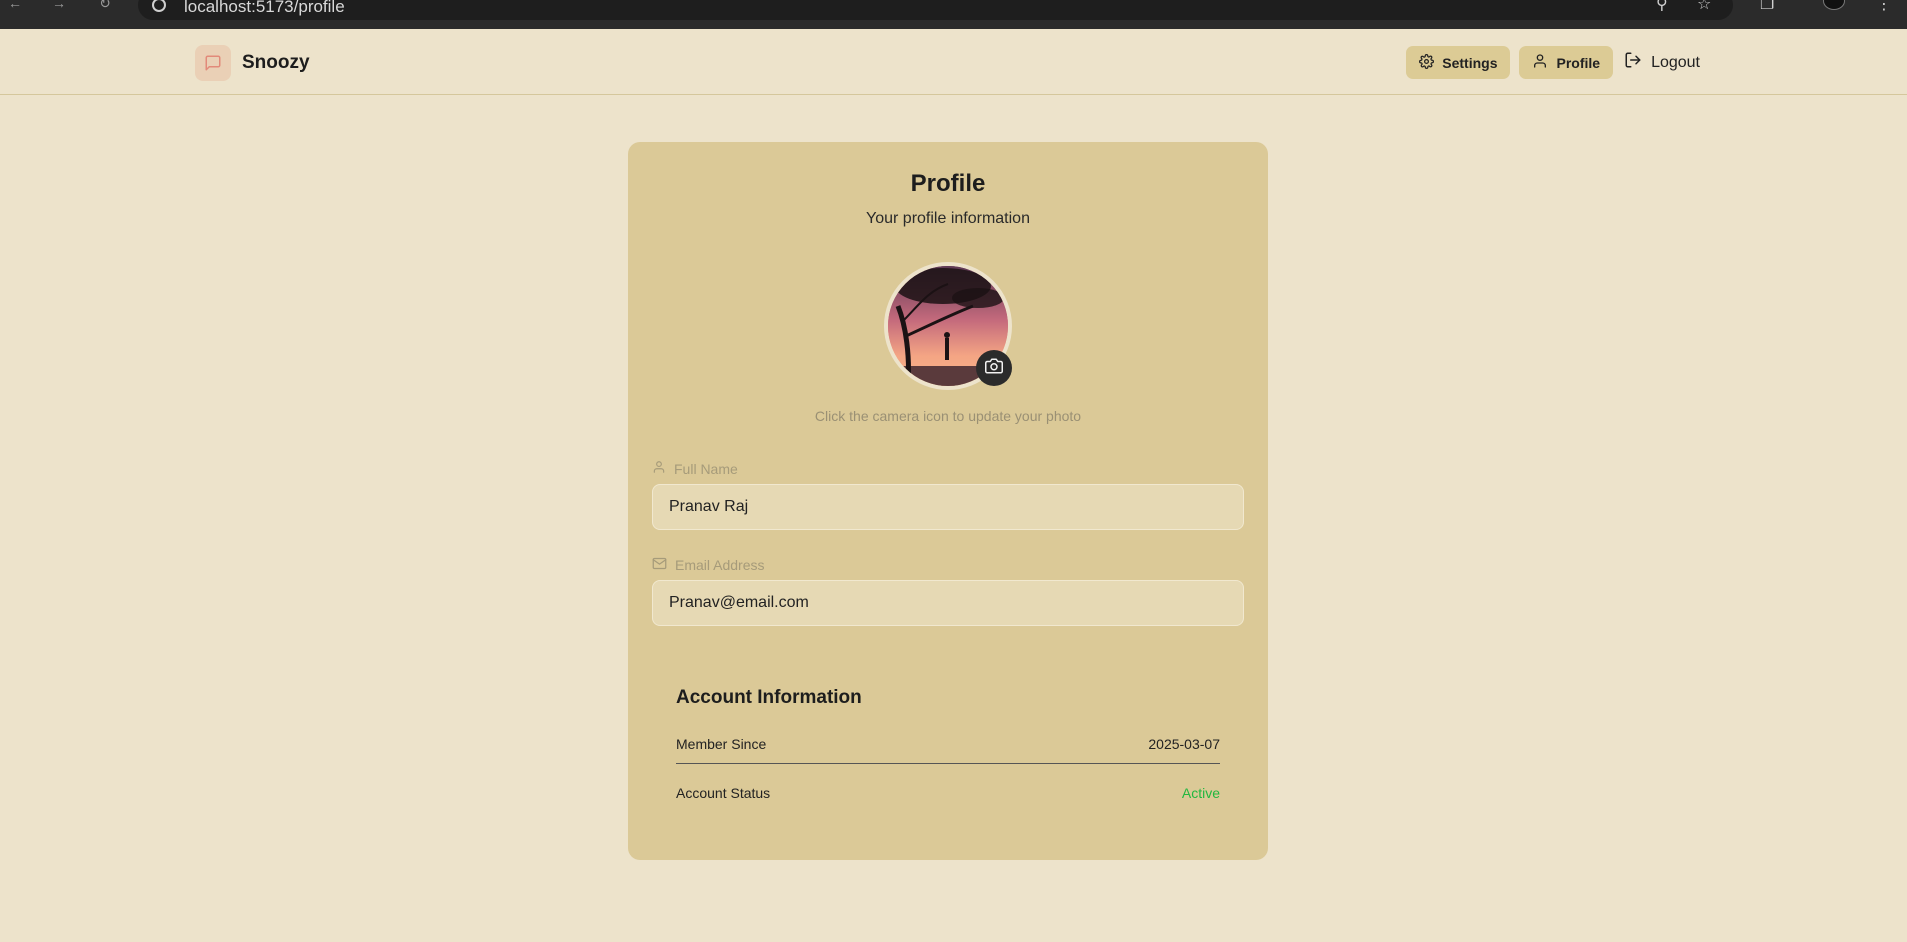 Image resolution: width=1907 pixels, height=942 pixels. Describe the element at coordinates (1200, 793) in the screenshot. I see `status-badge: Active` at that location.